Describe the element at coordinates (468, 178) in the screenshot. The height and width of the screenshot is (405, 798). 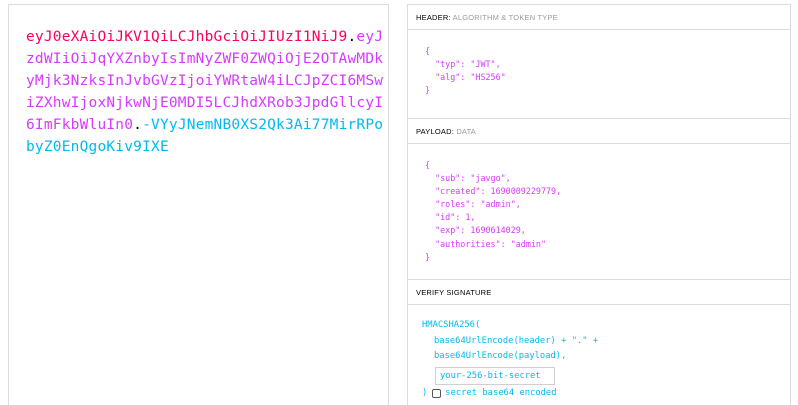
I see `json-line: "sub": "javgo",` at that location.